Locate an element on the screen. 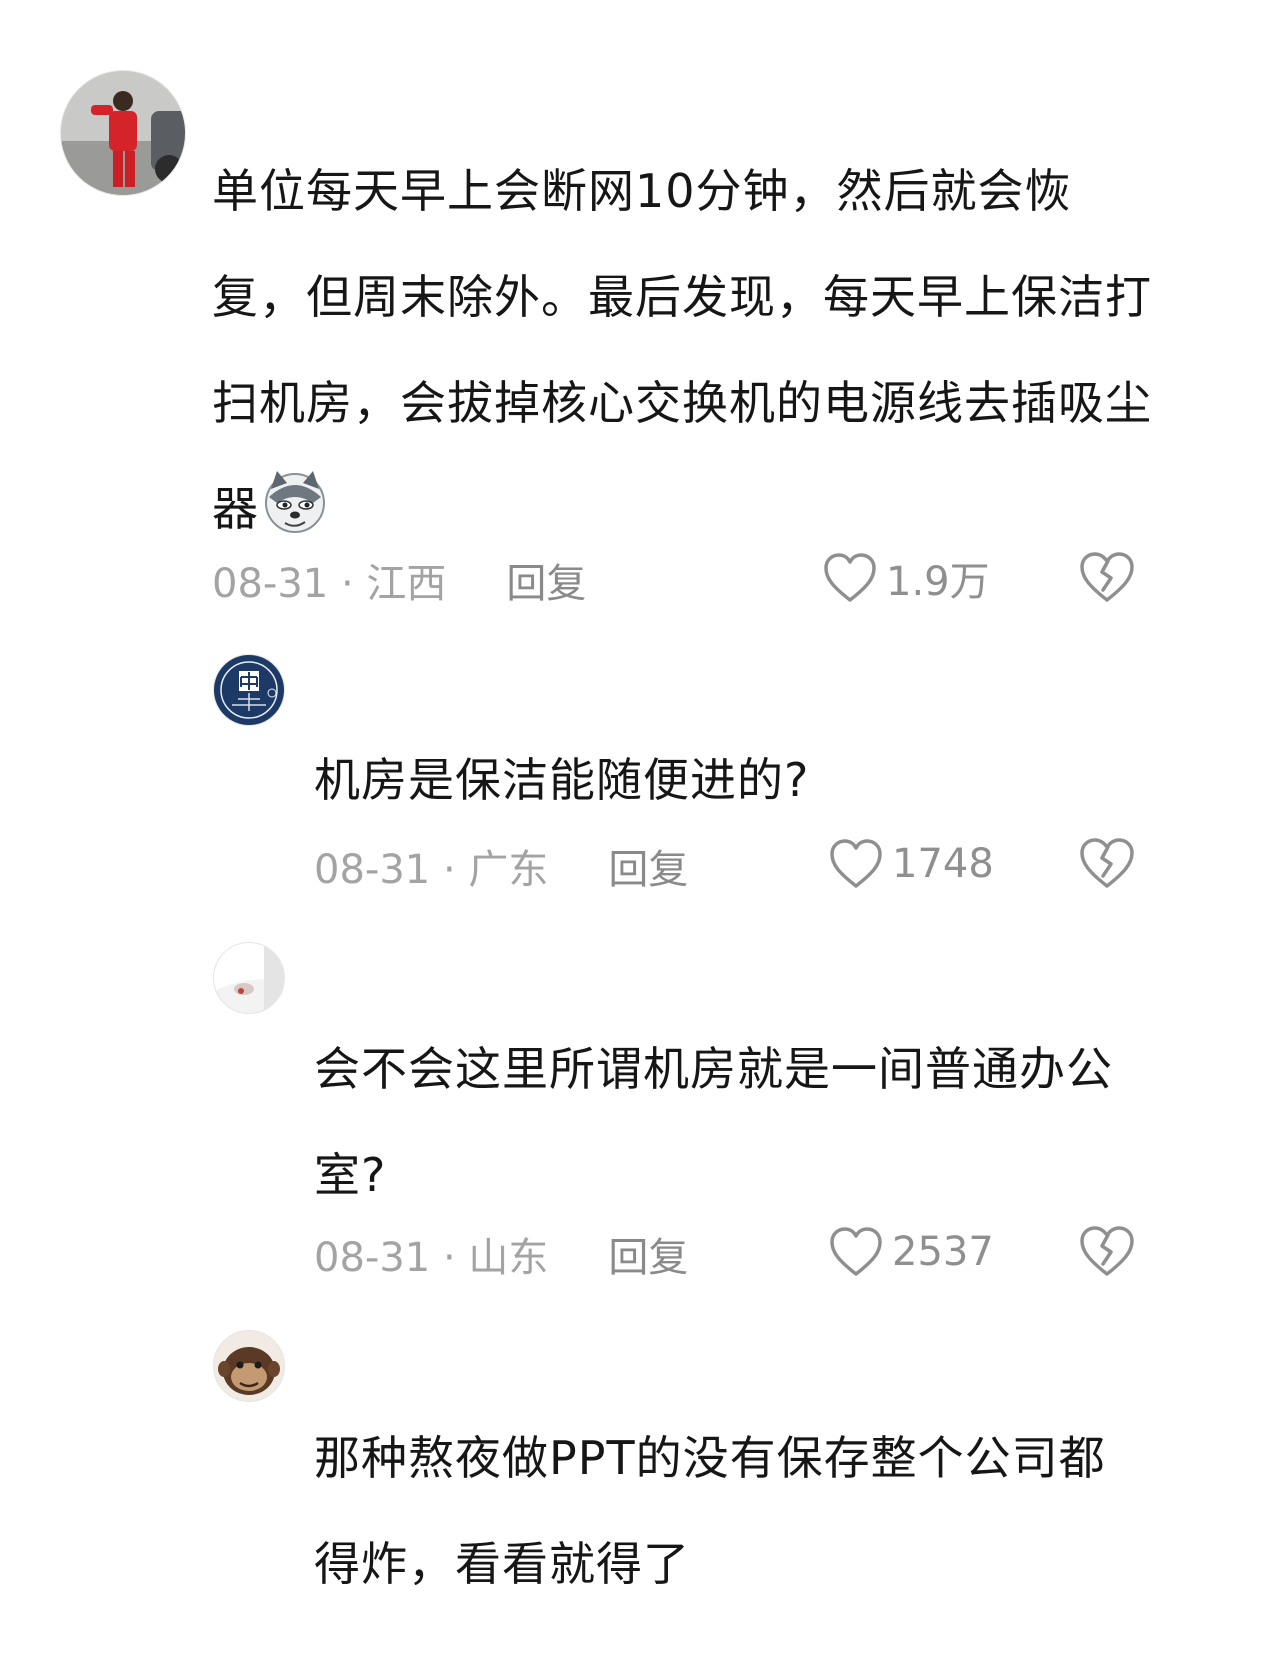  person-in-red-avatar-icon is located at coordinates (123, 133).